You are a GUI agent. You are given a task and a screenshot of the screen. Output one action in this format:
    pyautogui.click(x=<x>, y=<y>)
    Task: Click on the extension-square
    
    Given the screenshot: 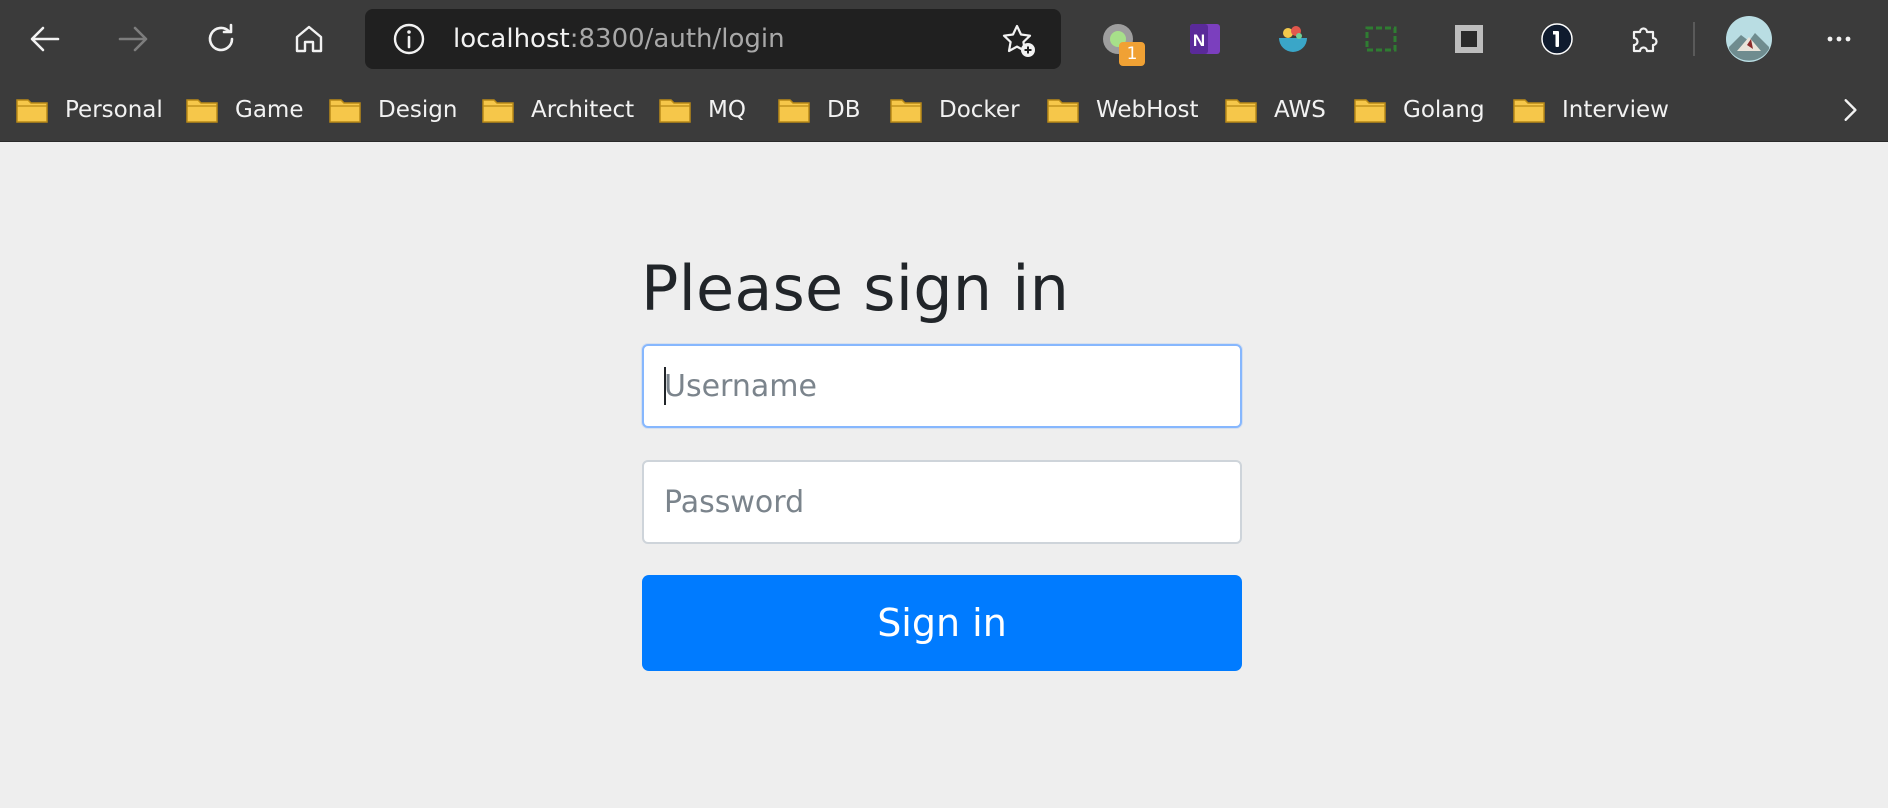 What is the action you would take?
    pyautogui.click(x=1469, y=39)
    